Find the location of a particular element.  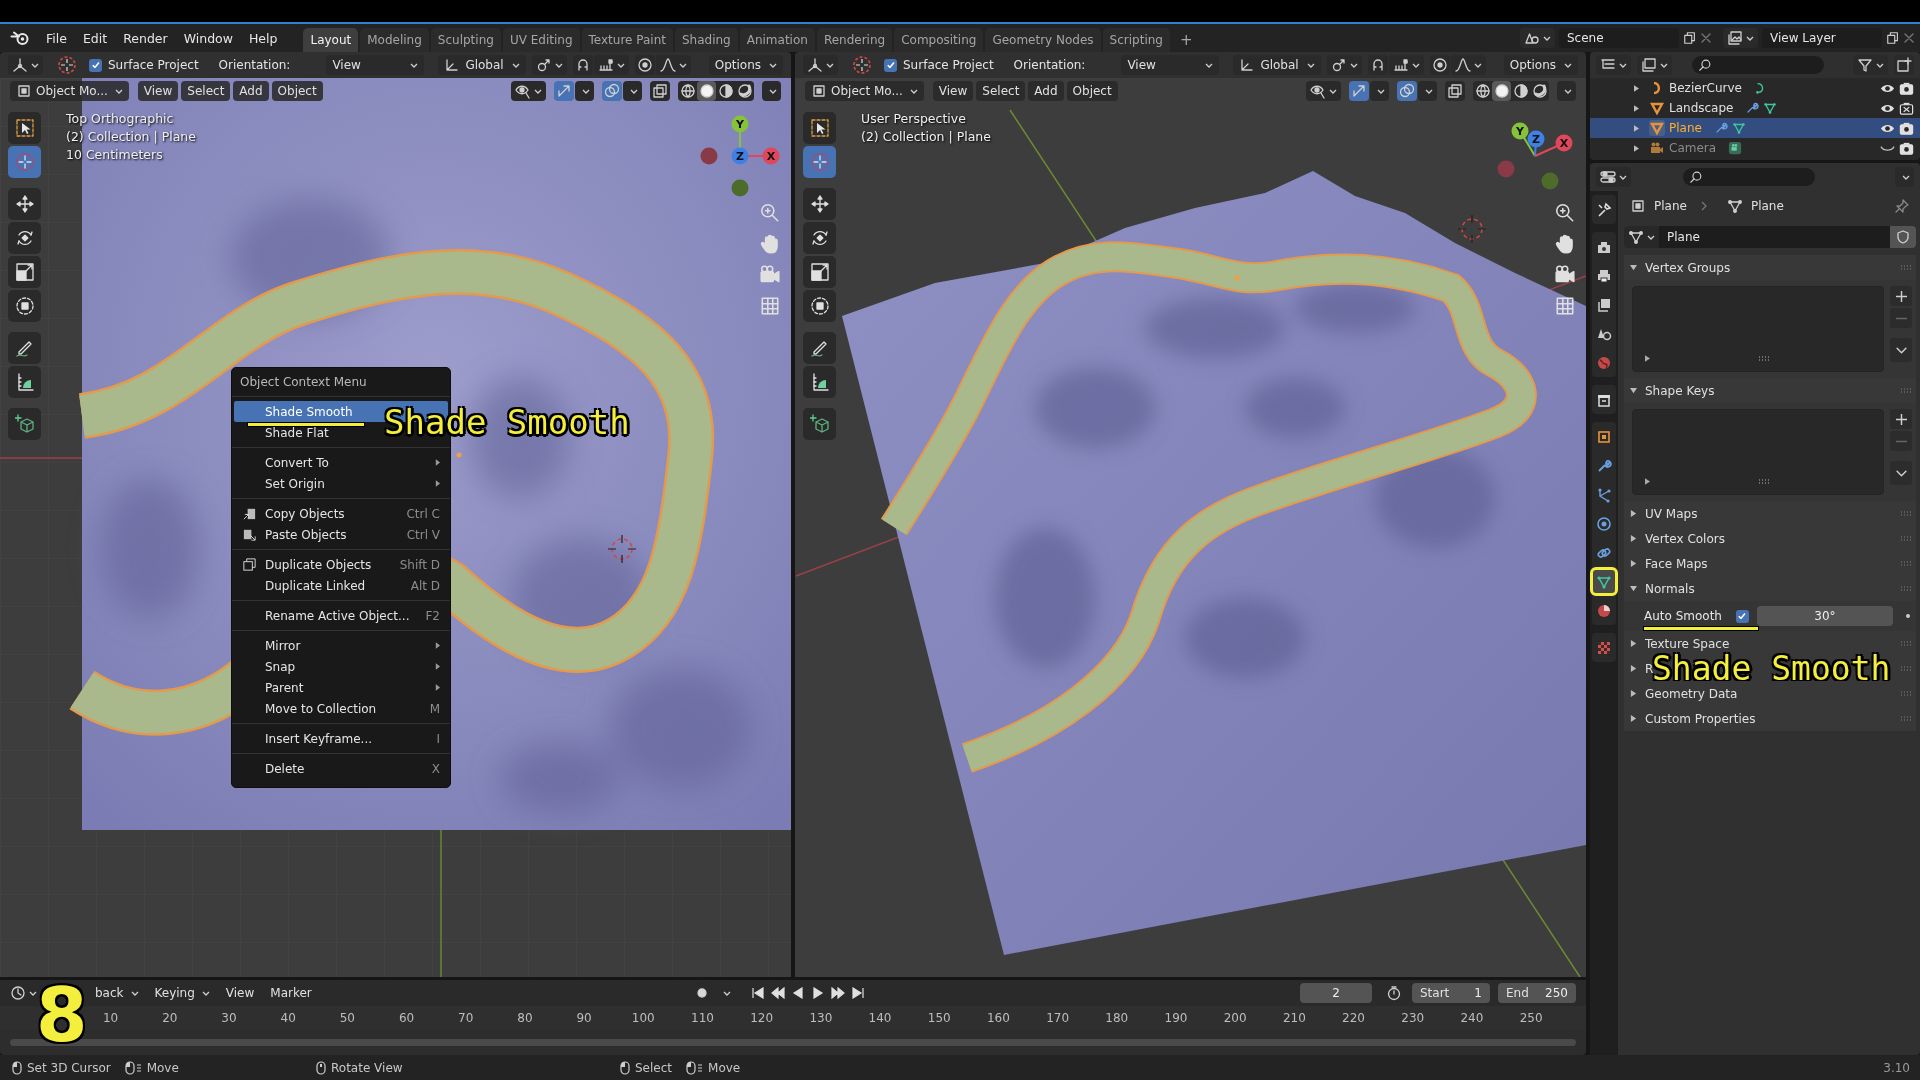

keyframe-dot-icon is located at coordinates (1908, 616).